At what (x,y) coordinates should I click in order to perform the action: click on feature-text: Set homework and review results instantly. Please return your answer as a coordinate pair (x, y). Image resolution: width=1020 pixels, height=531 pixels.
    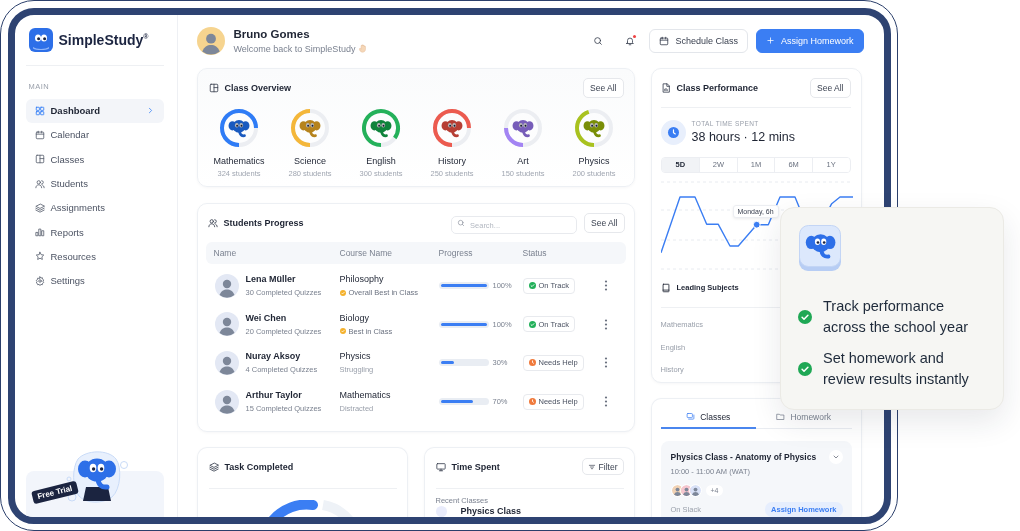
    Looking at the image, I should click on (896, 369).